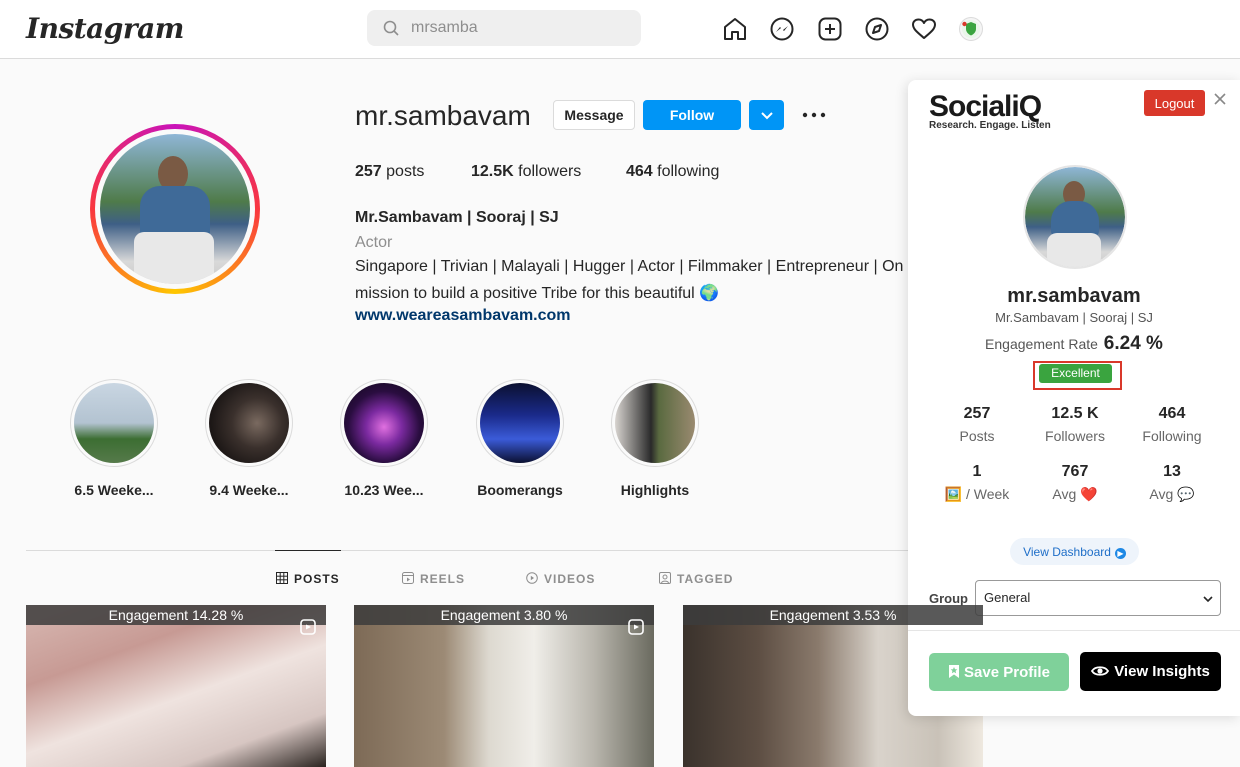  What do you see at coordinates (782, 29) in the screenshot?
I see `messenger-icon` at bounding box center [782, 29].